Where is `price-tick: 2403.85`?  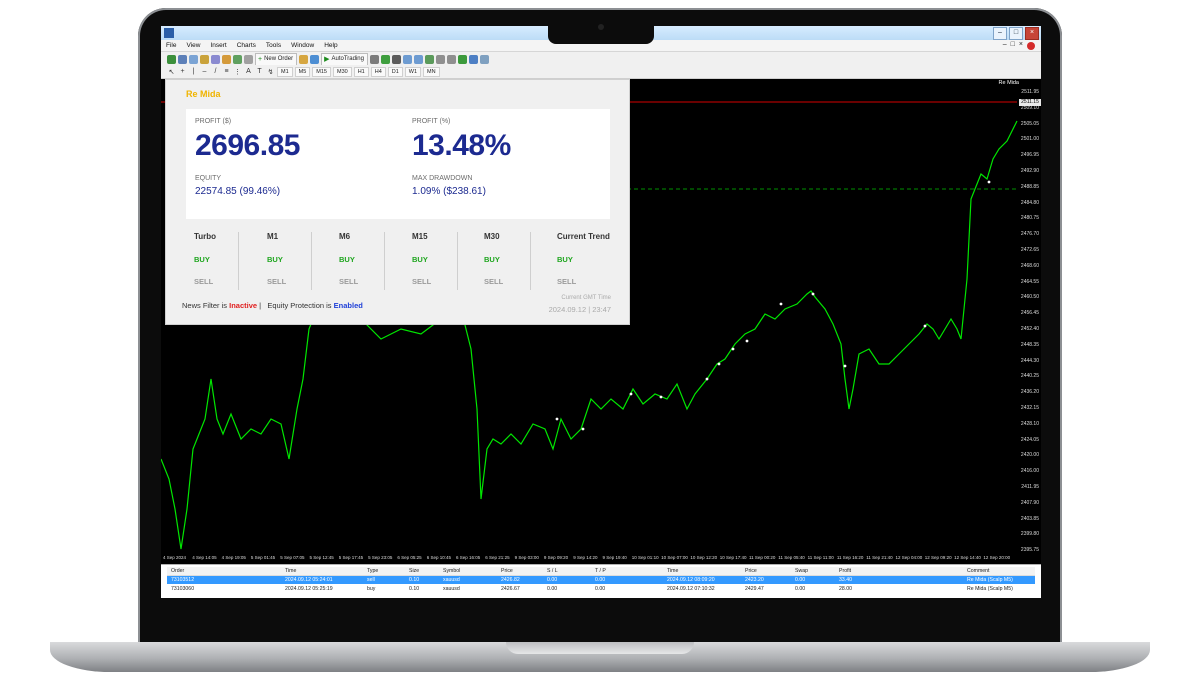
price-tick: 2403.85 is located at coordinates (1029, 518).